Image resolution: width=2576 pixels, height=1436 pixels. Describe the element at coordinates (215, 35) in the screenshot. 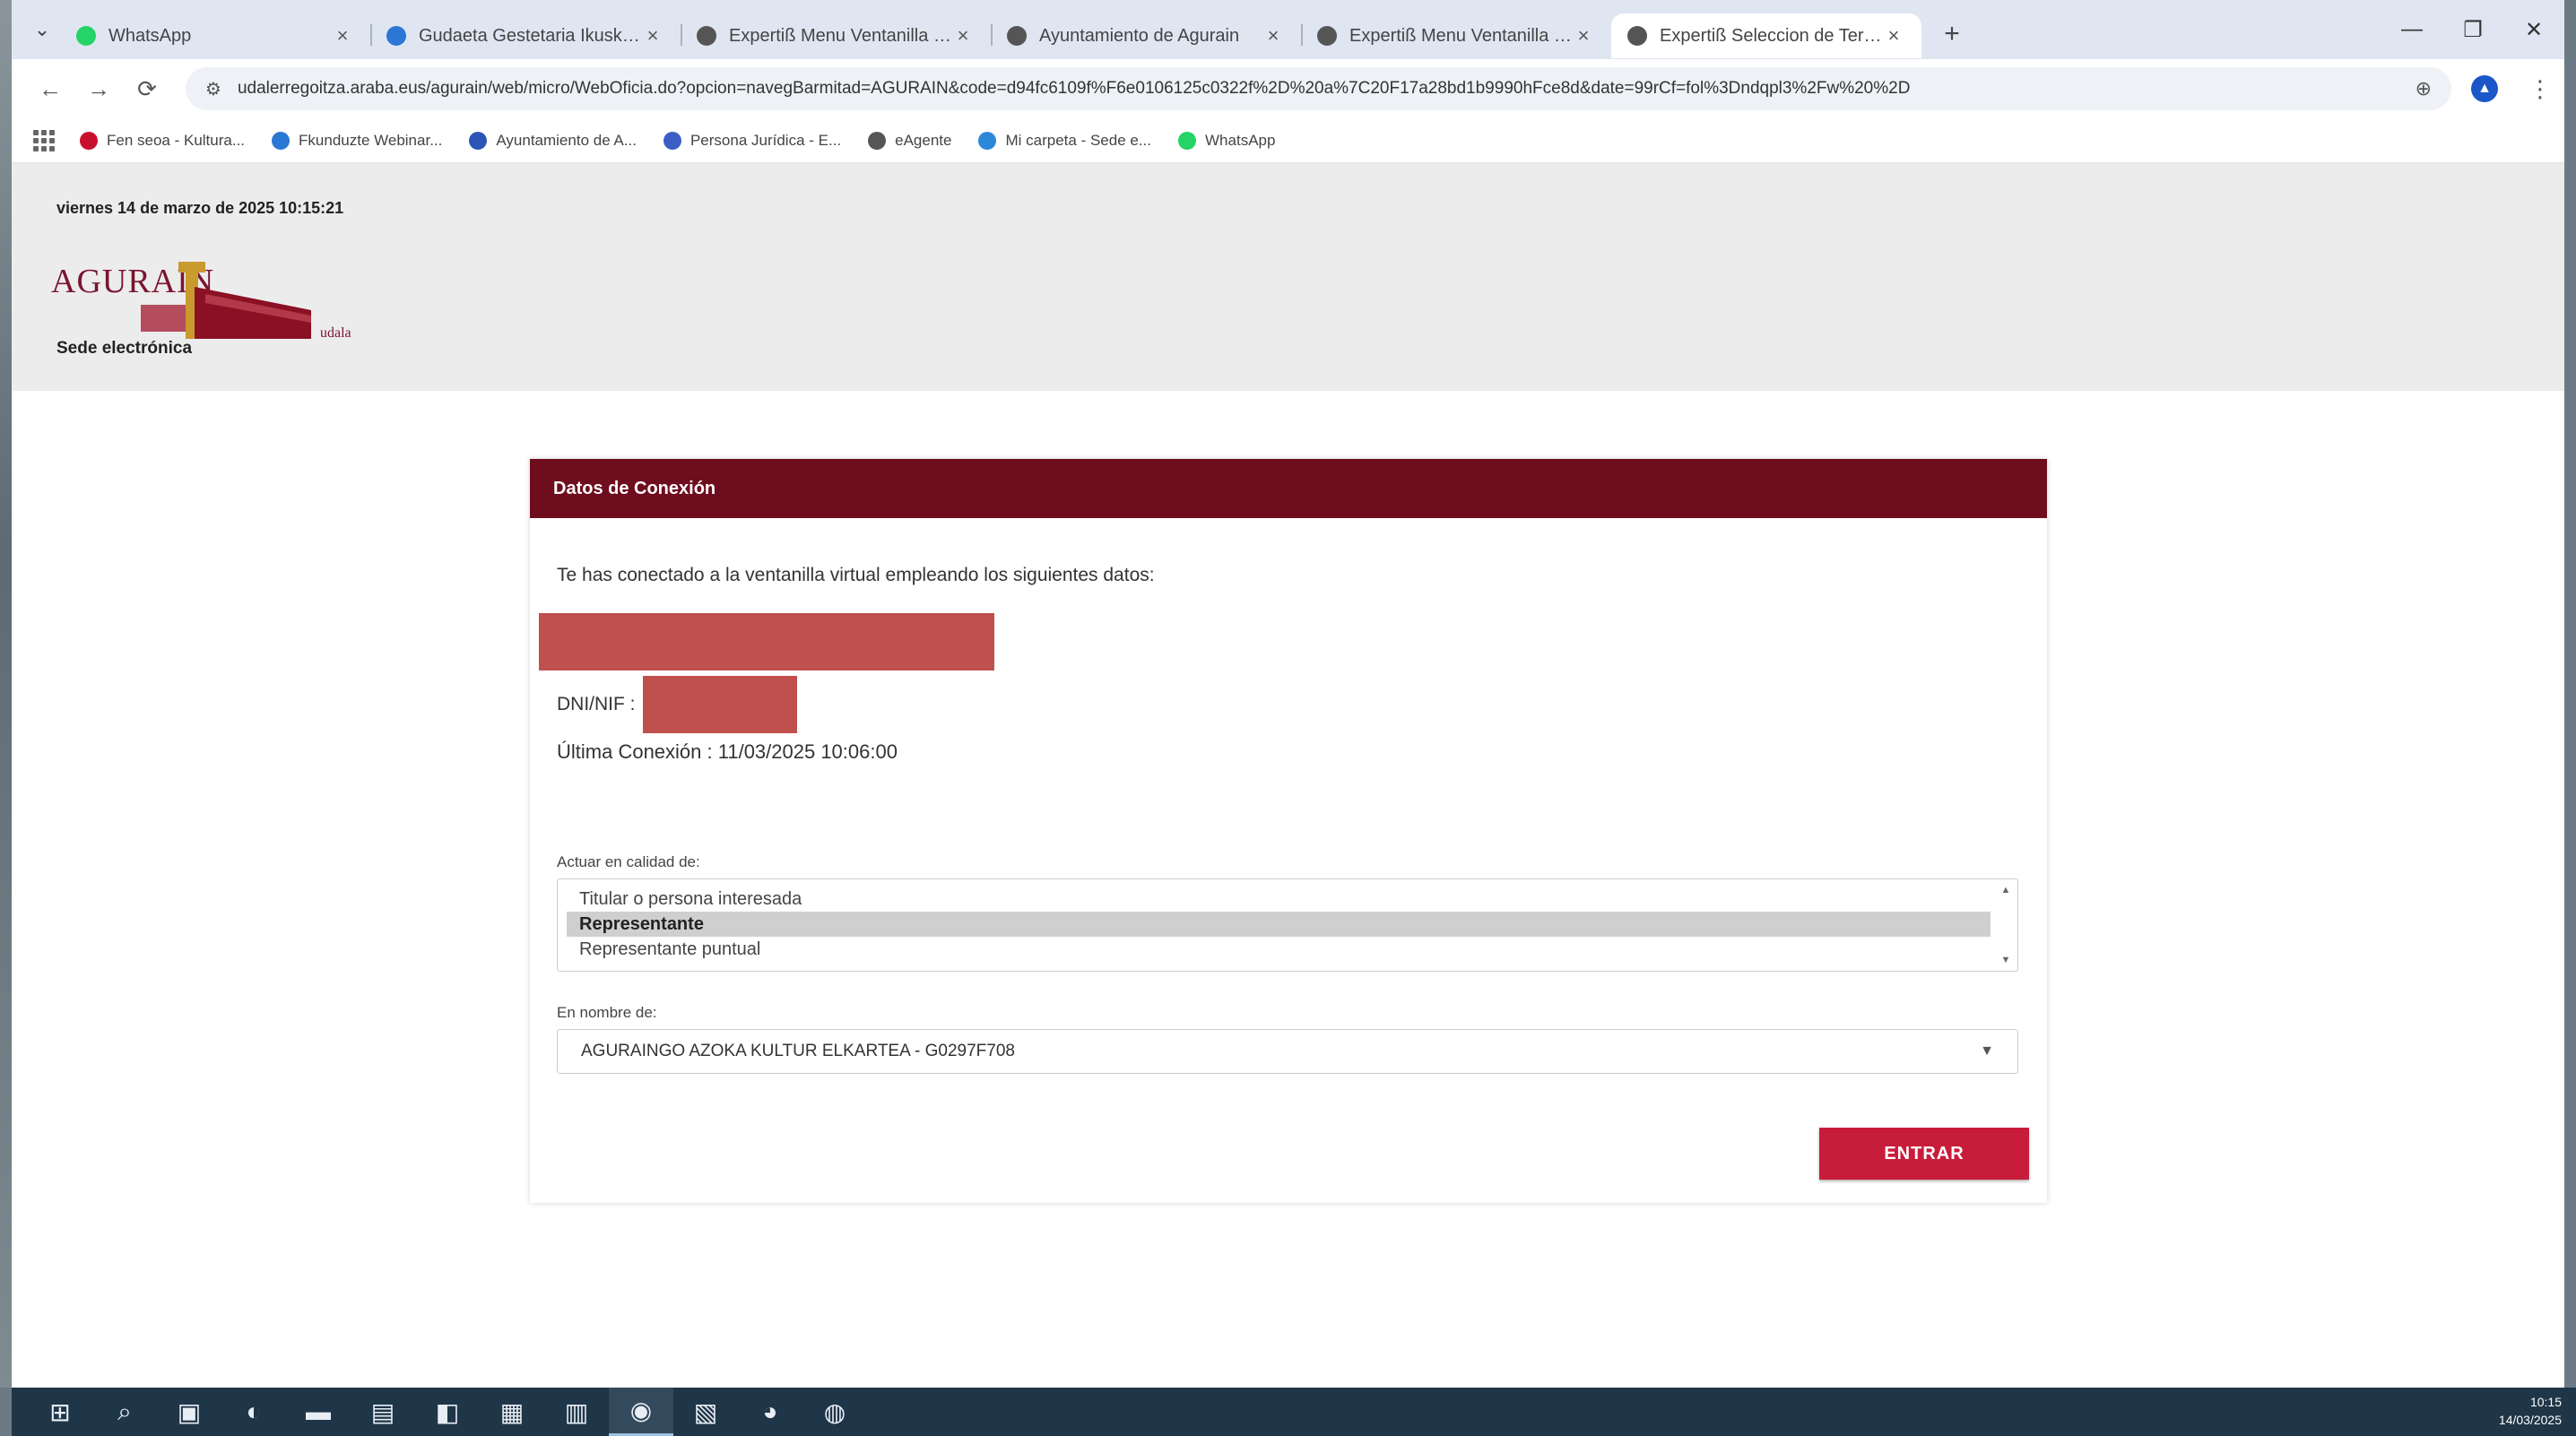

I see `browser-tab: WhatsApp ×` at that location.